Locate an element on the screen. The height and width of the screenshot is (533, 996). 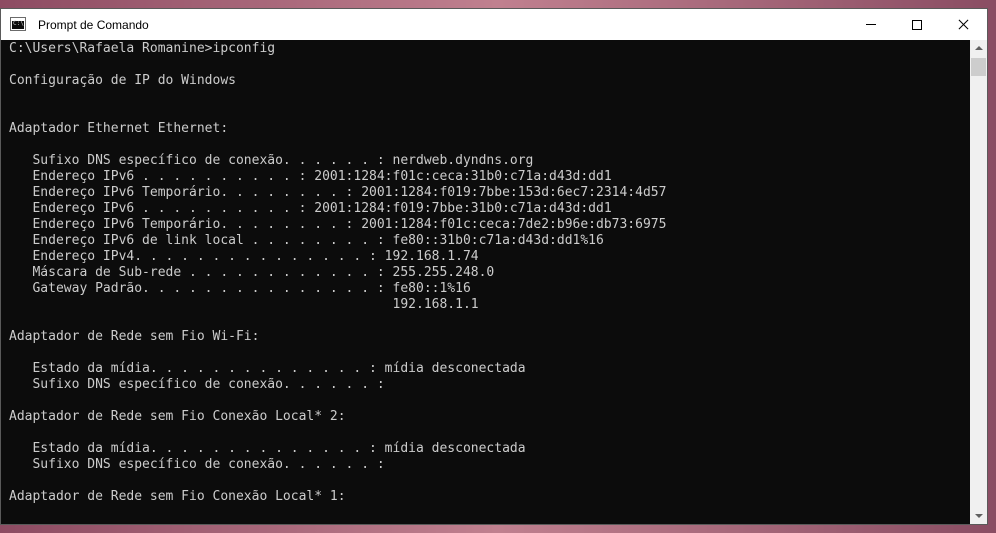
cmd-icon-screen: C:\ is located at coordinates (18, 24).